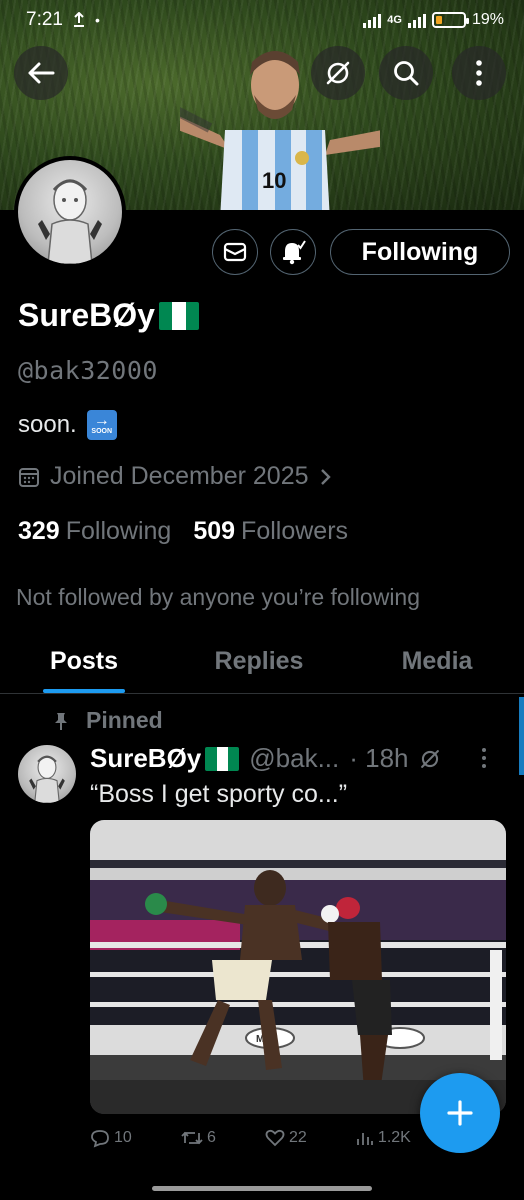  I want to click on repost-icon, so click(192, 1138).